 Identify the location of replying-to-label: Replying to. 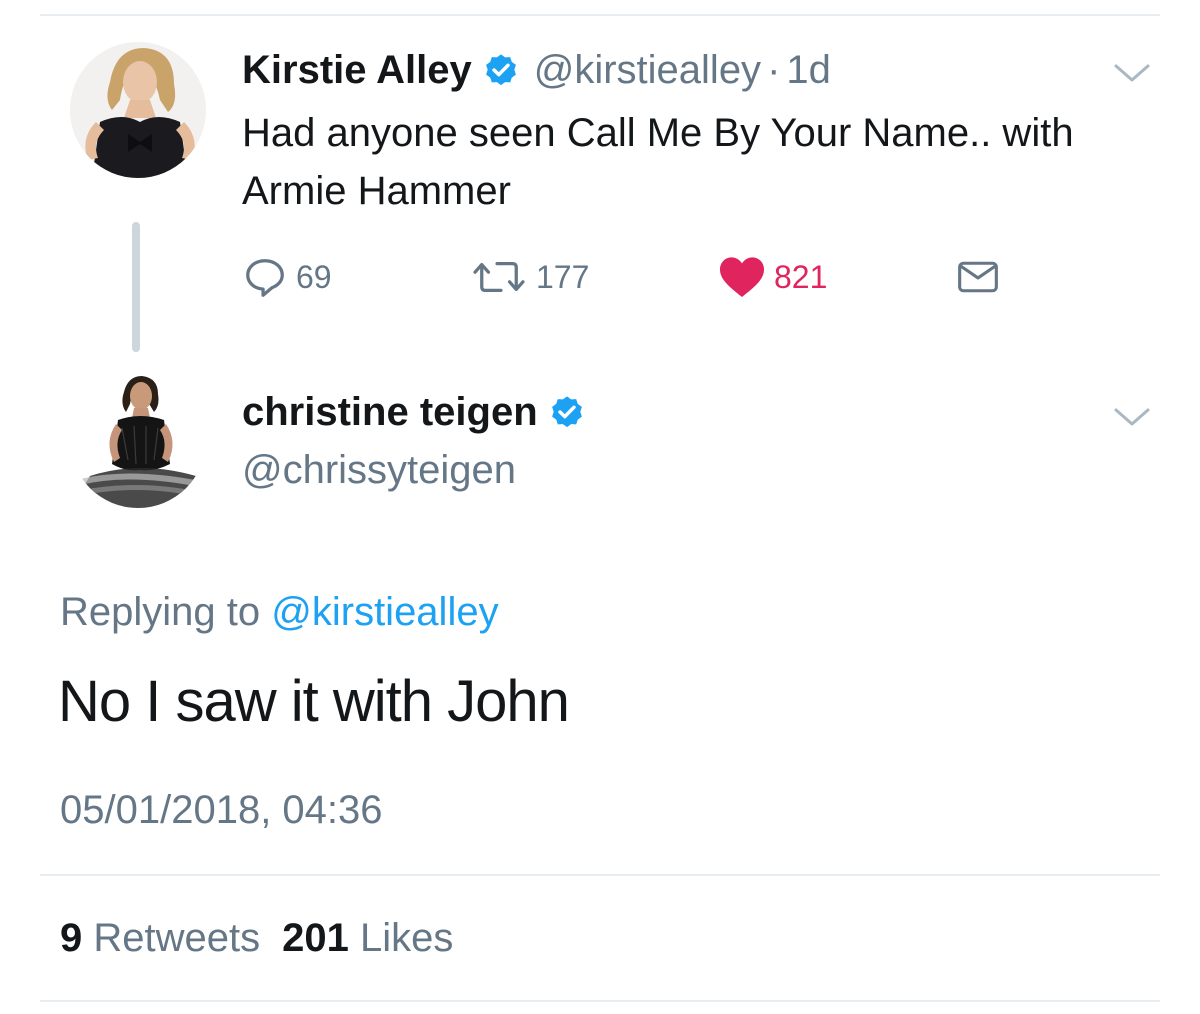
(160, 612).